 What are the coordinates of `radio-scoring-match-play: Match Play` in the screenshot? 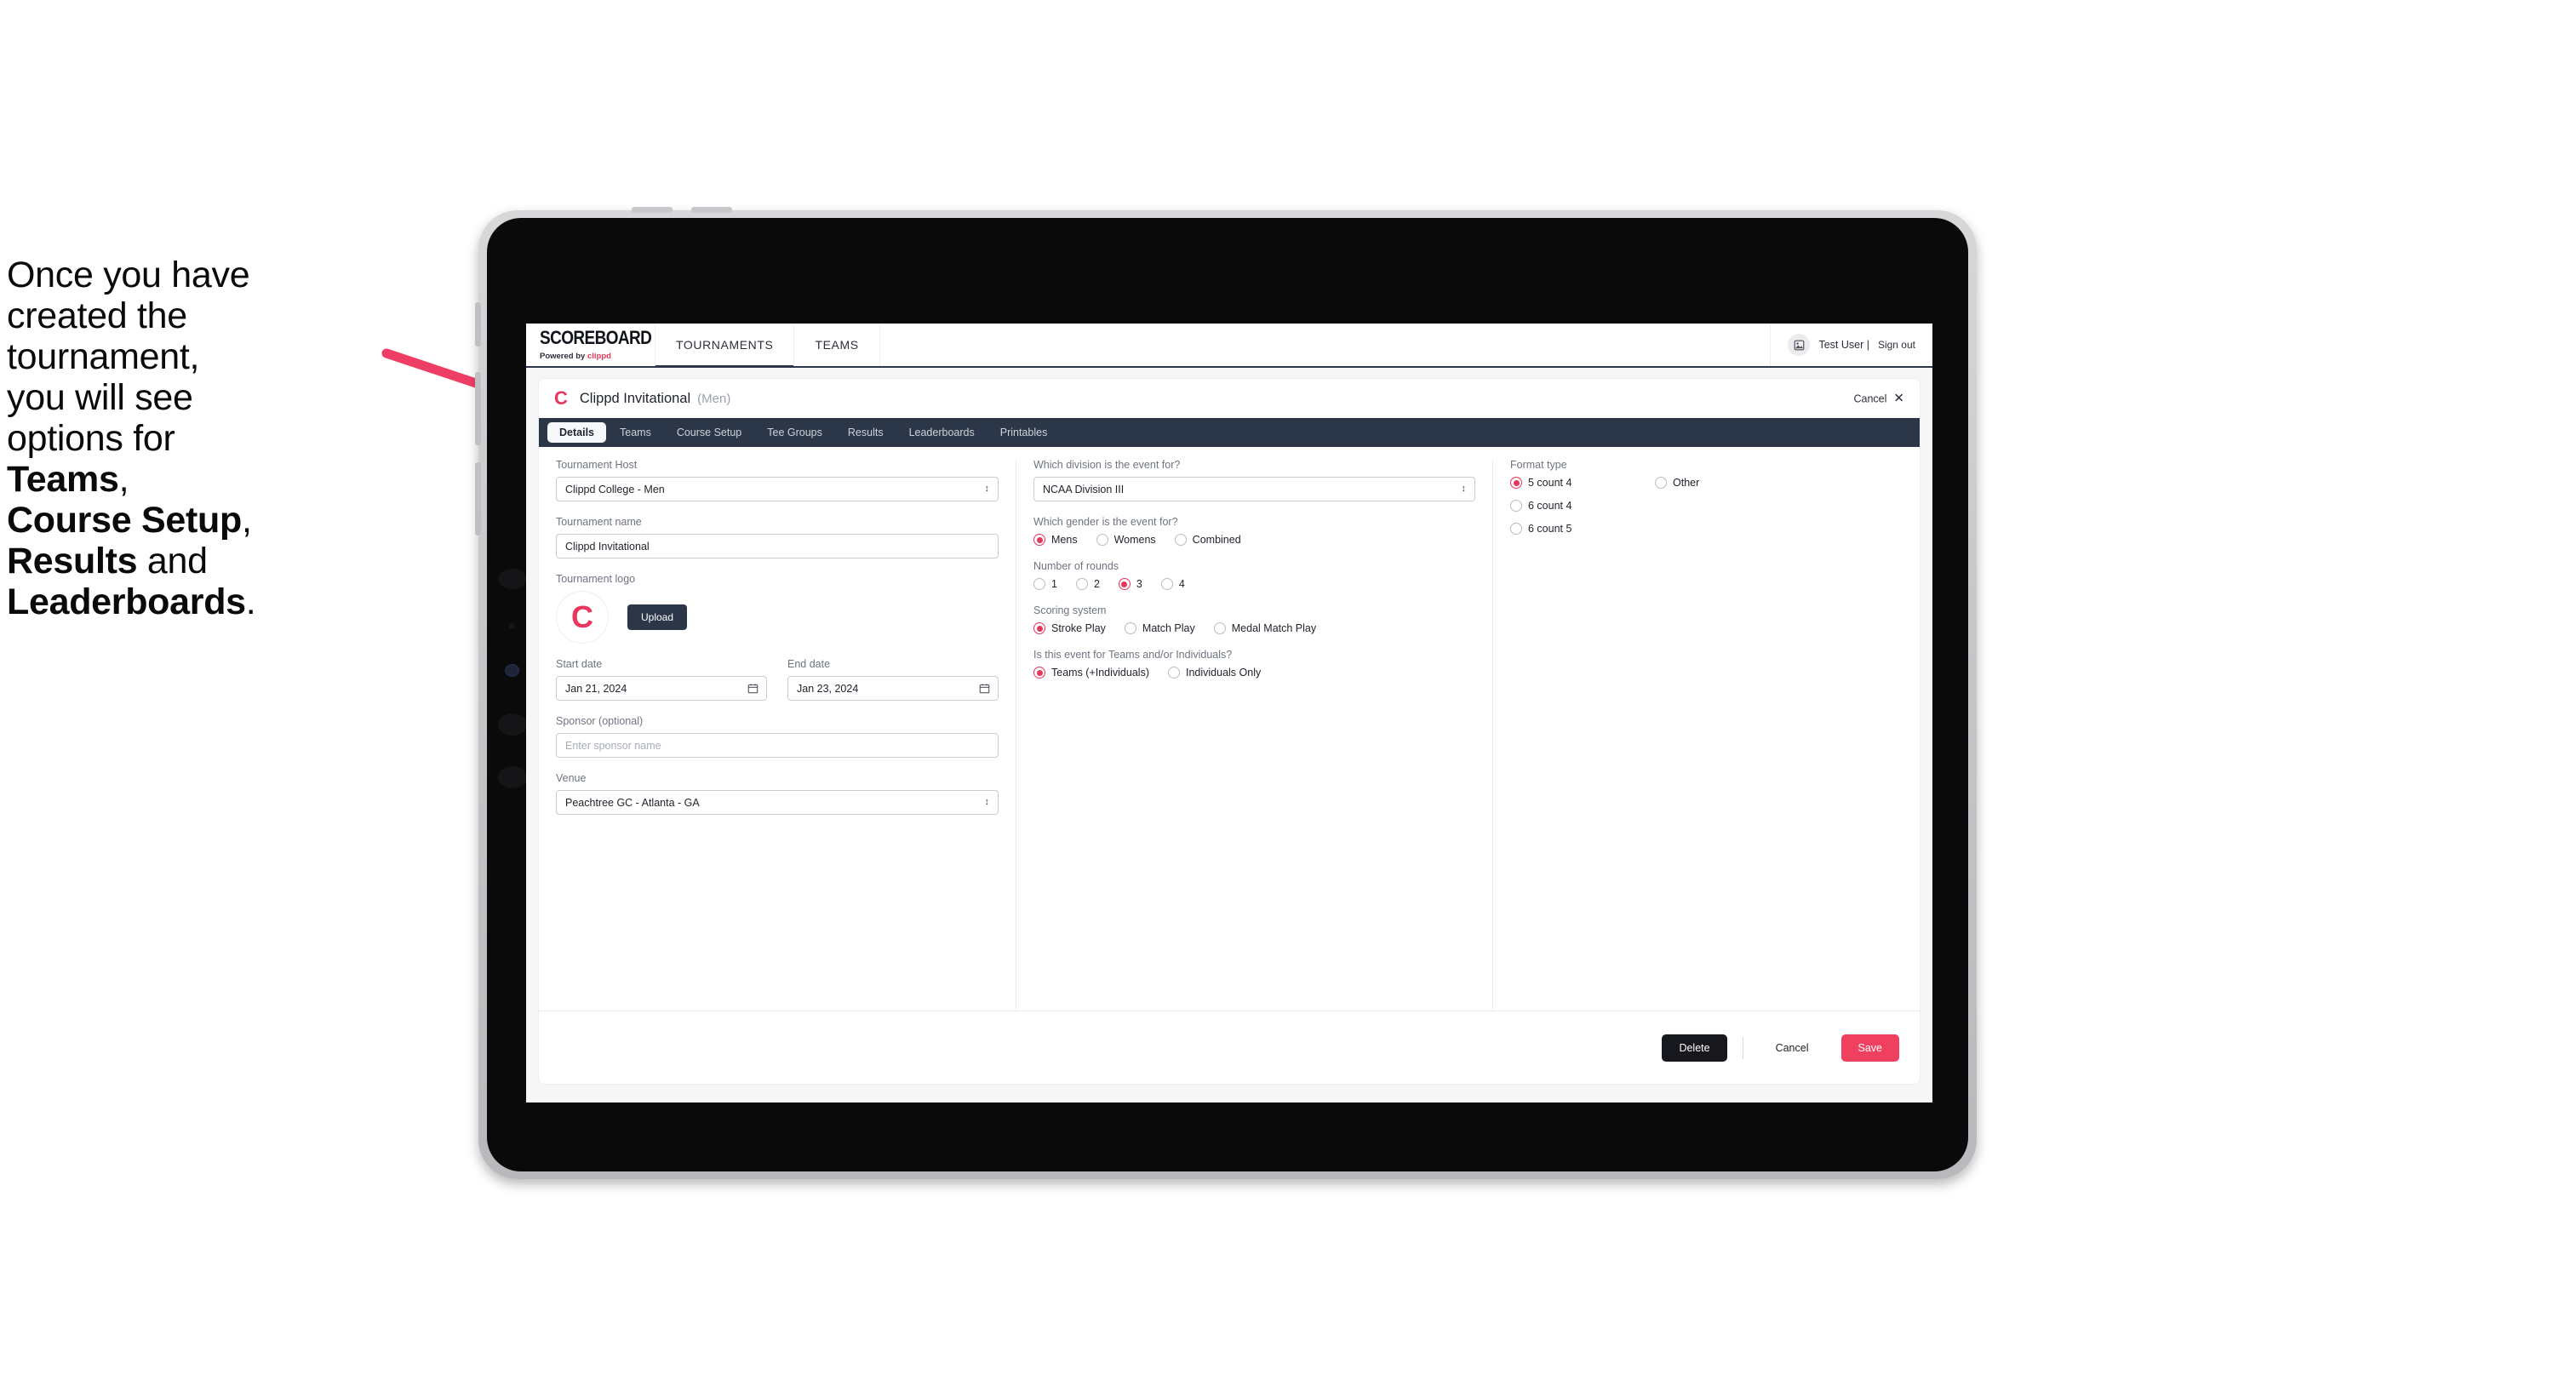 It's located at (1159, 628).